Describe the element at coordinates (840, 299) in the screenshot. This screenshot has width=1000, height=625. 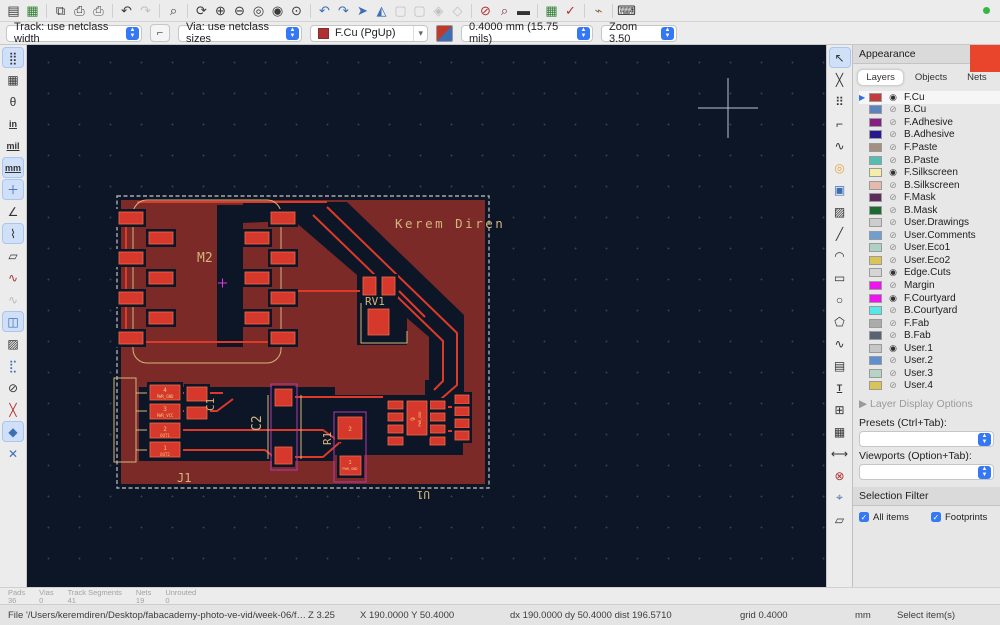
I see `draw-circle-tool: ○` at that location.